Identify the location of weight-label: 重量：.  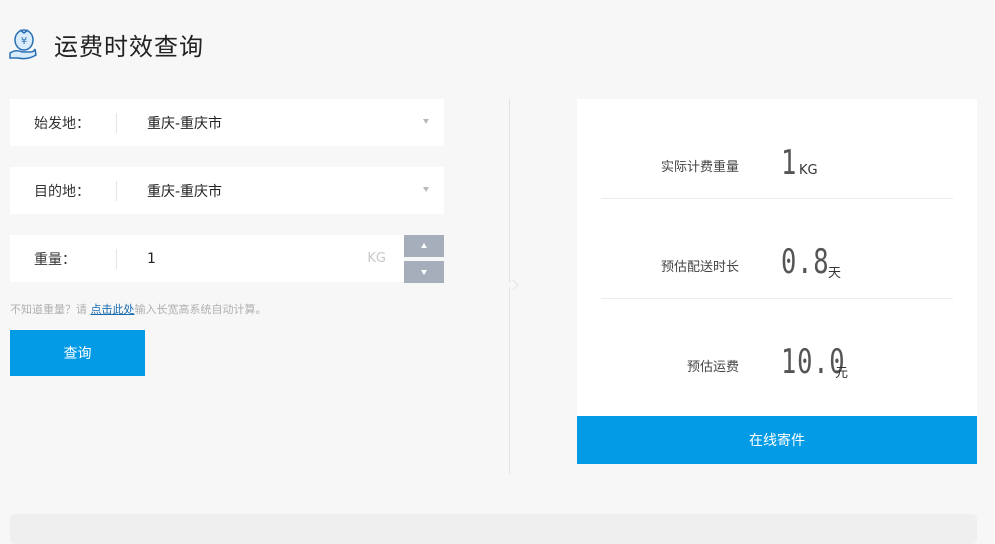
(55, 259).